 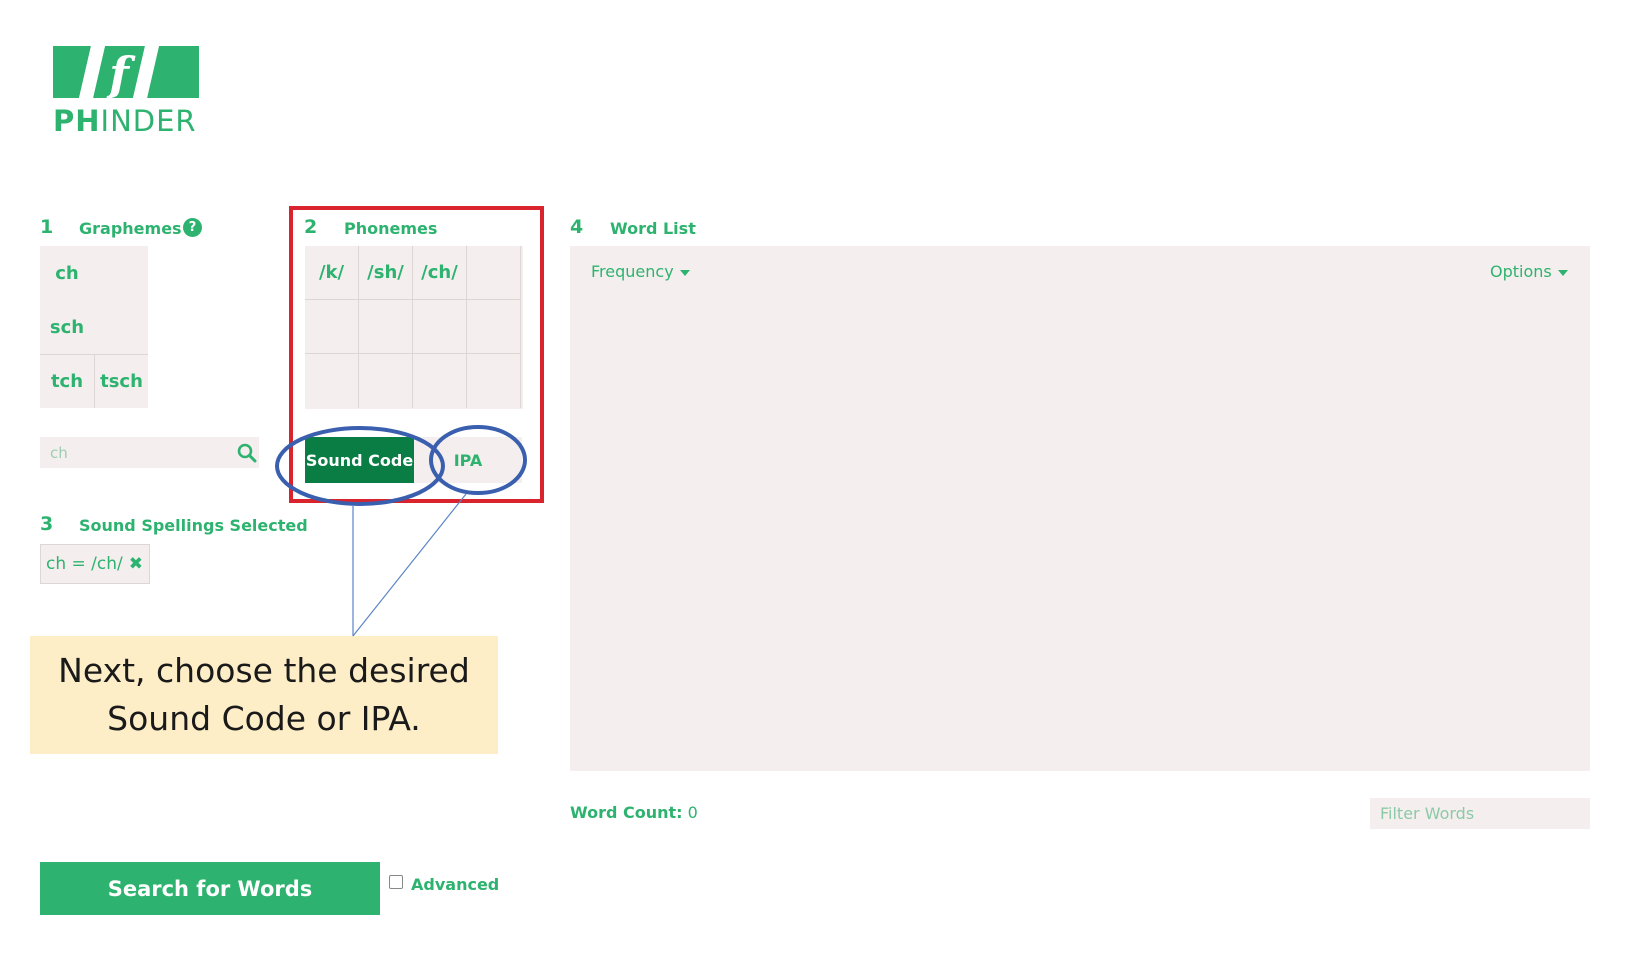 What do you see at coordinates (1521, 271) in the screenshot?
I see `options-label: Options` at bounding box center [1521, 271].